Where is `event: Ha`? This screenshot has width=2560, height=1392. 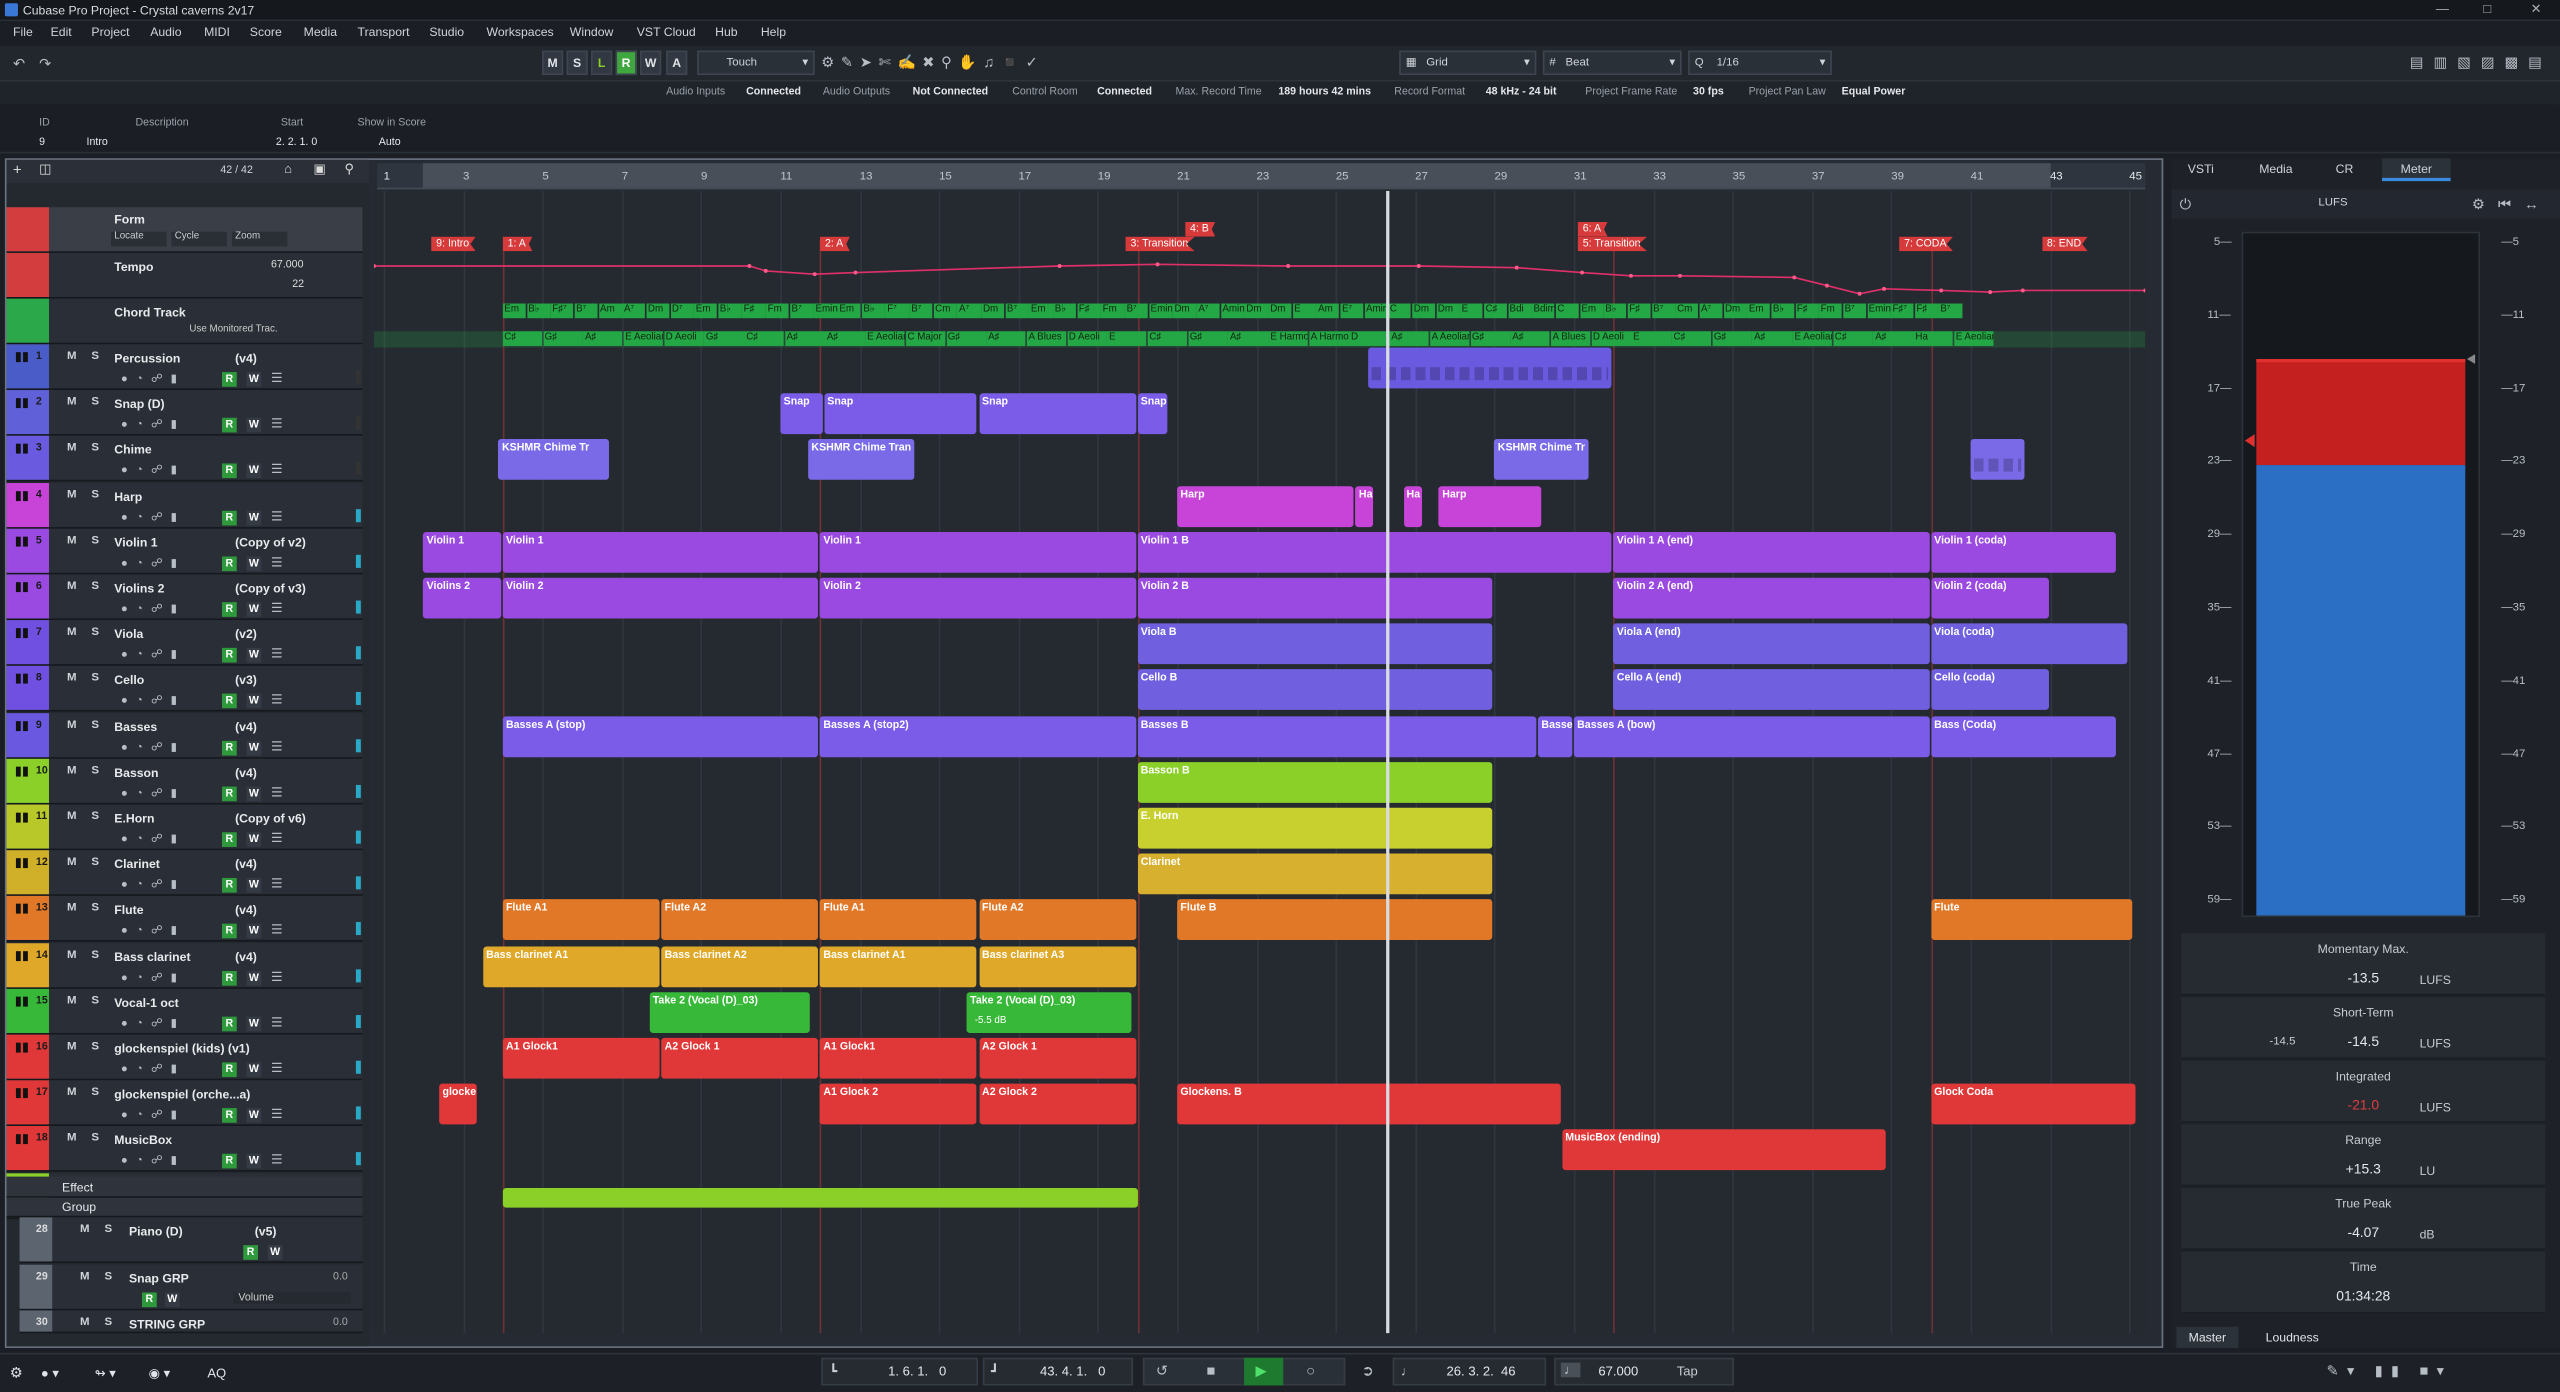
event: Ha is located at coordinates (1364, 506).